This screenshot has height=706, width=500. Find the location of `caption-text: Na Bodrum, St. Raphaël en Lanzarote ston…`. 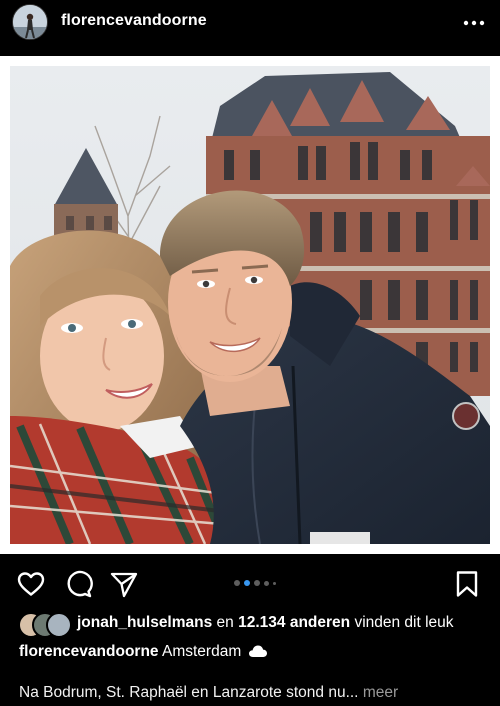

caption-text: Na Bodrum, St. Raphaël en Lanzarote ston… is located at coordinates (208, 693).